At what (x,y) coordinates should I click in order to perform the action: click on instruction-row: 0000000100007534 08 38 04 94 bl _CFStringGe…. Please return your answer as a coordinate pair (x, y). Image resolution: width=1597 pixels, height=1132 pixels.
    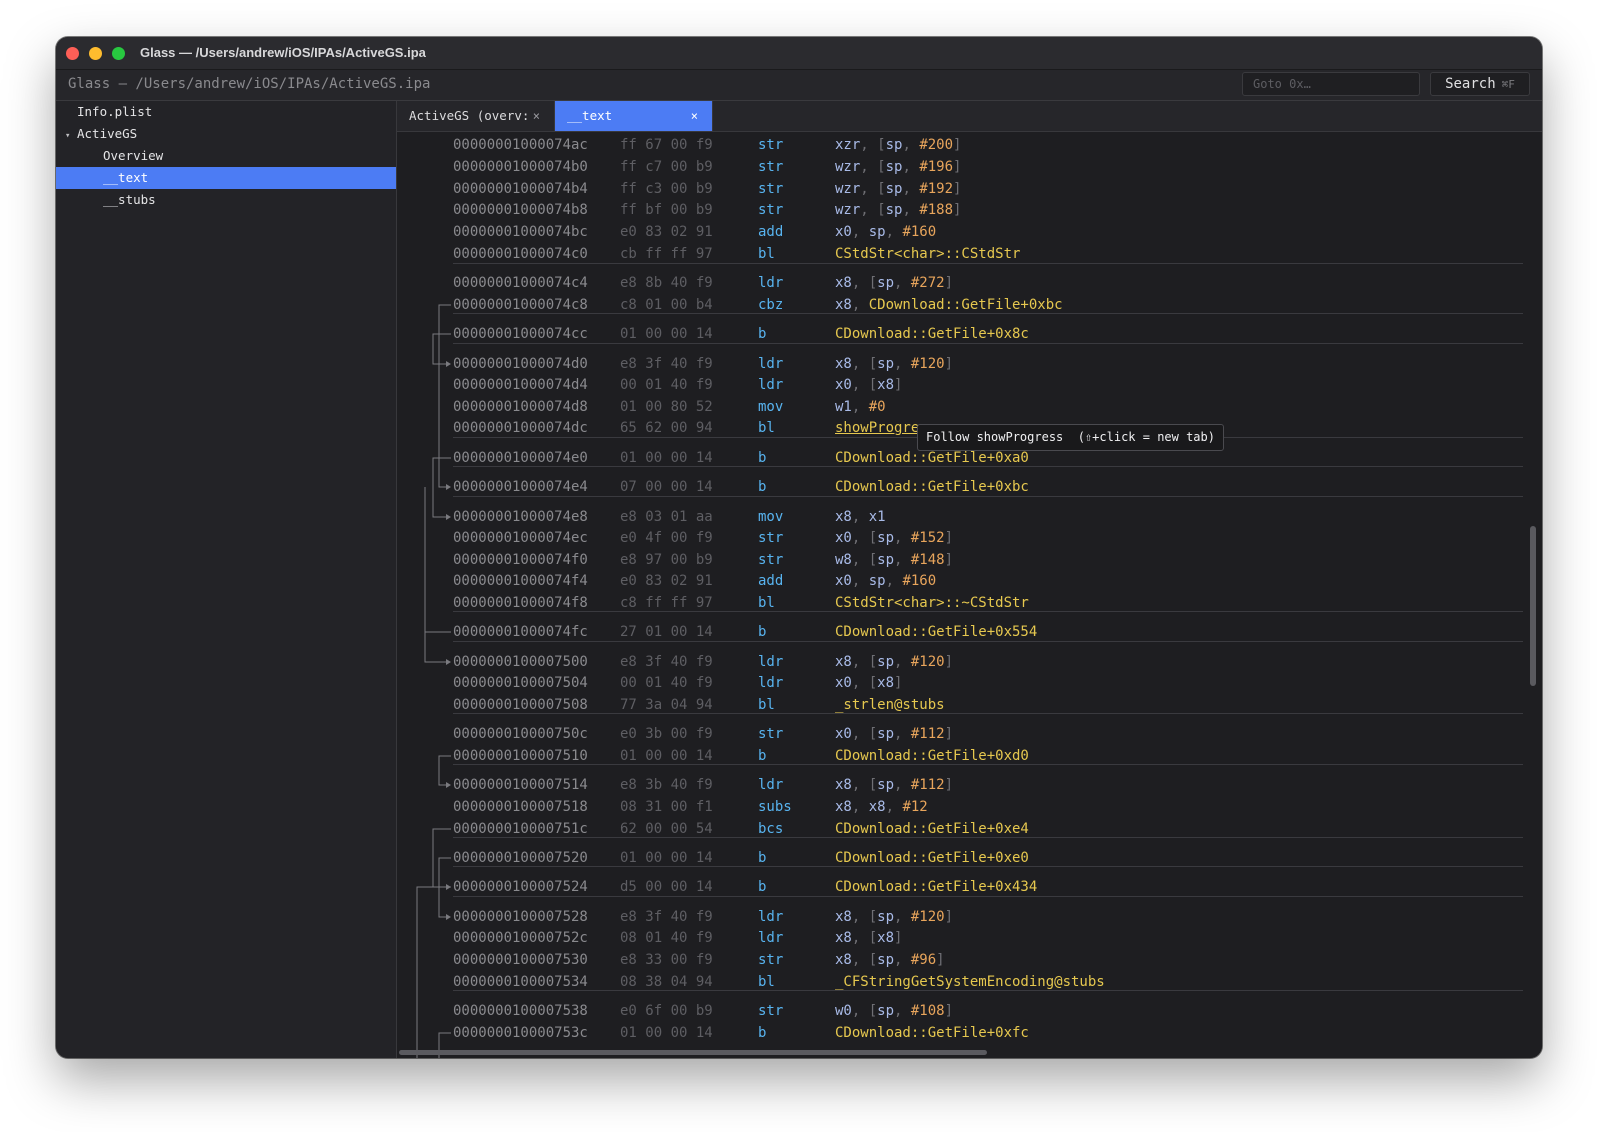
    Looking at the image, I should click on (959, 982).